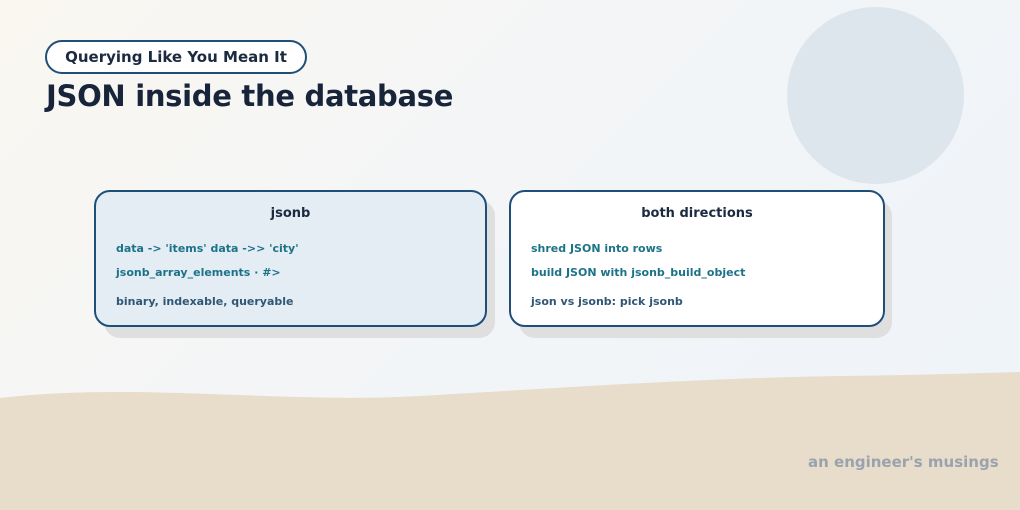 The image size is (1020, 510). Describe the element at coordinates (607, 301) in the screenshot. I see `card-line-summary: json vs jsonb: pick jsonb` at that location.